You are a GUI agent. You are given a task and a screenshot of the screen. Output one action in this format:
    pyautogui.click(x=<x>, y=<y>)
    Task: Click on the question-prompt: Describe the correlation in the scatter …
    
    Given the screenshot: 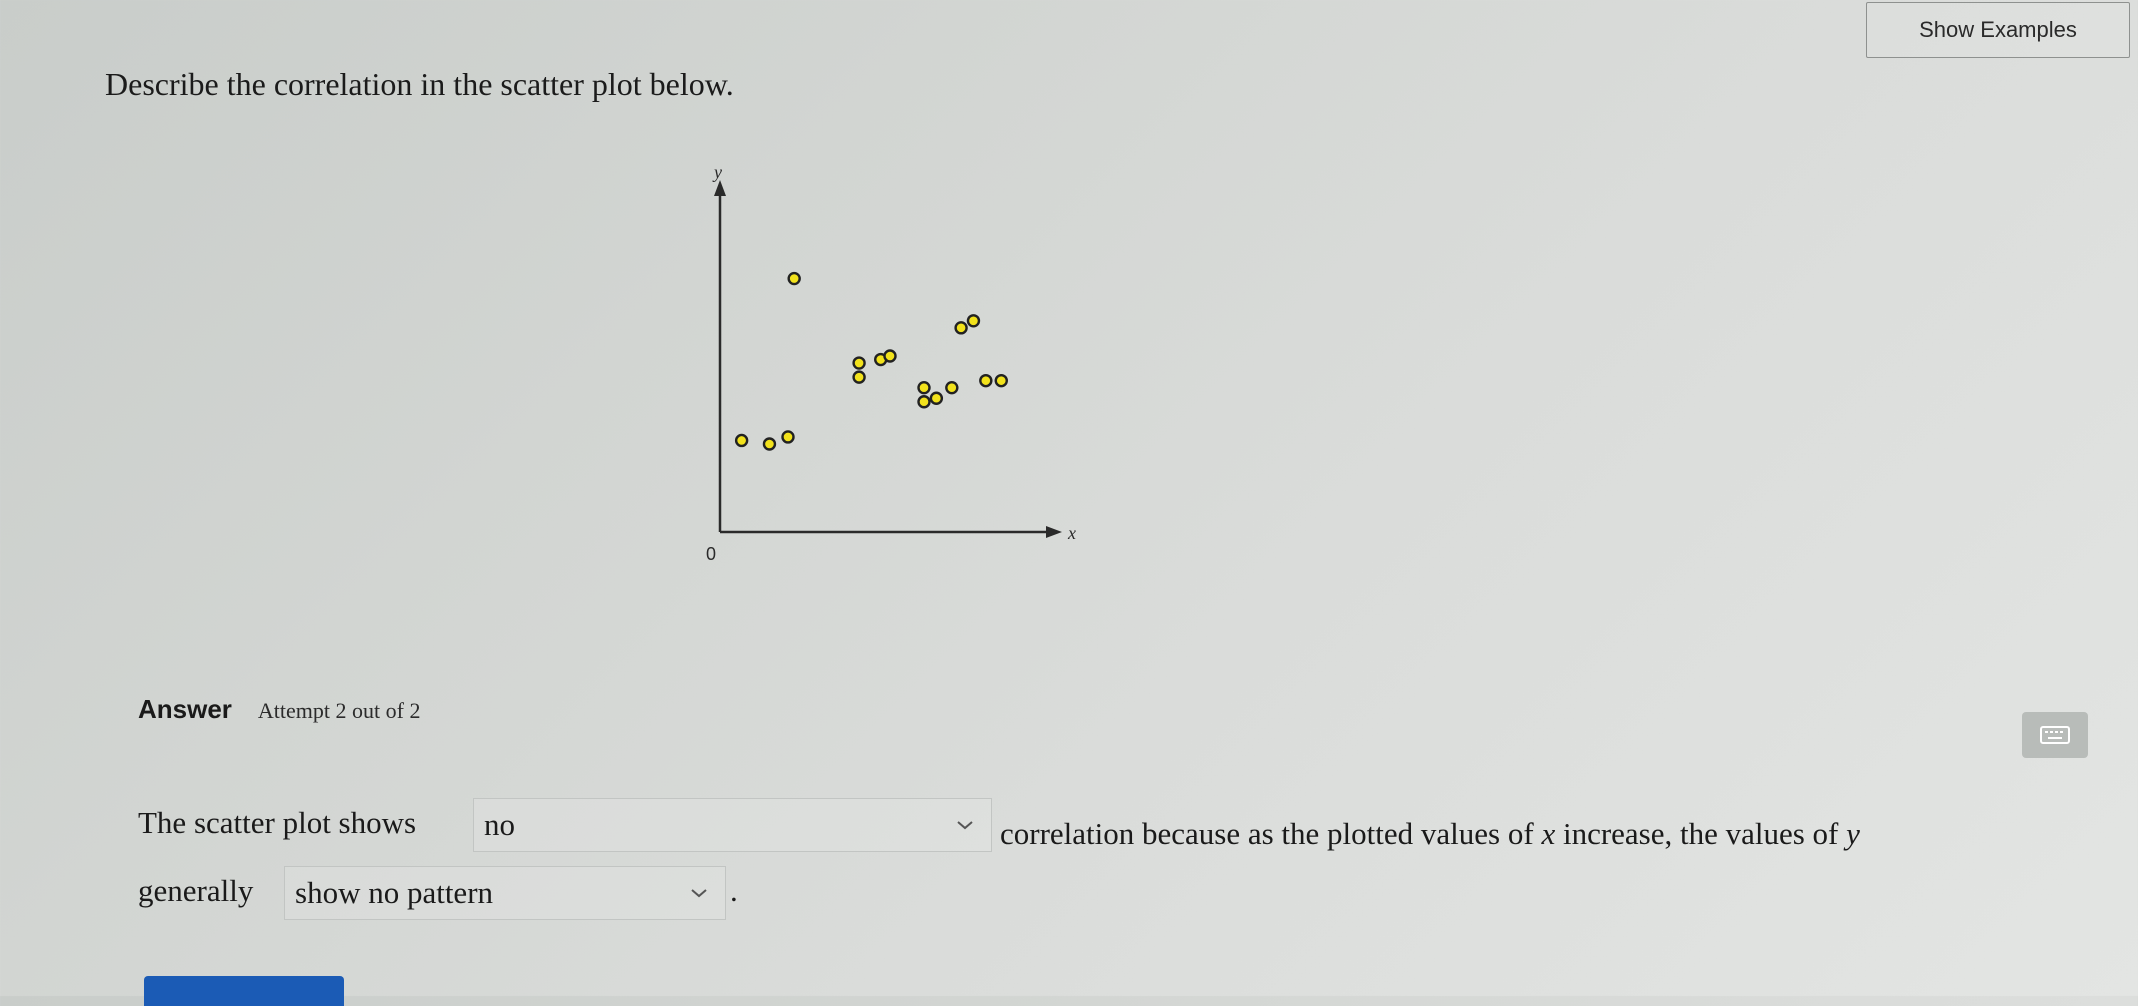 What is the action you would take?
    pyautogui.click(x=419, y=84)
    